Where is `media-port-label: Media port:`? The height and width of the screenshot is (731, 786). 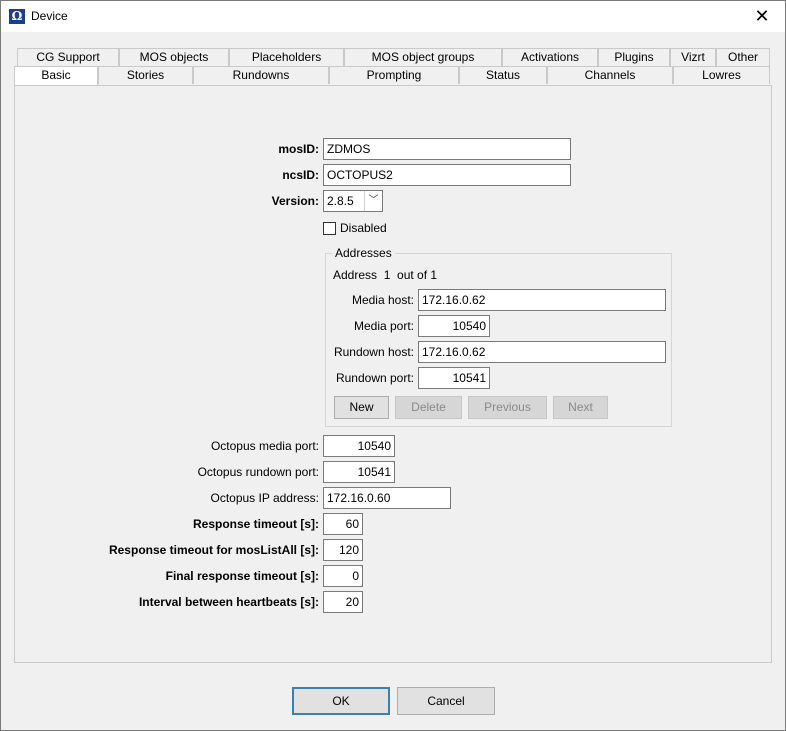
media-port-label: Media port: is located at coordinates (383, 326).